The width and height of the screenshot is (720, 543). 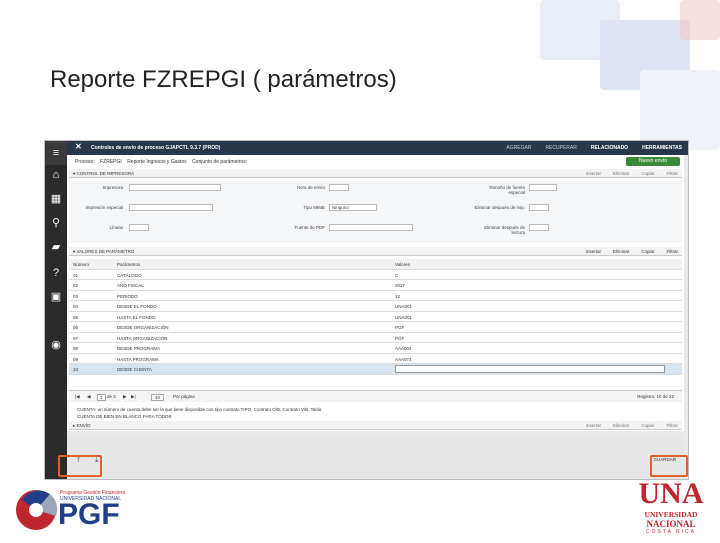 What do you see at coordinates (375, 296) in the screenshot?
I see `table-row: 03 PERIODO 12` at bounding box center [375, 296].